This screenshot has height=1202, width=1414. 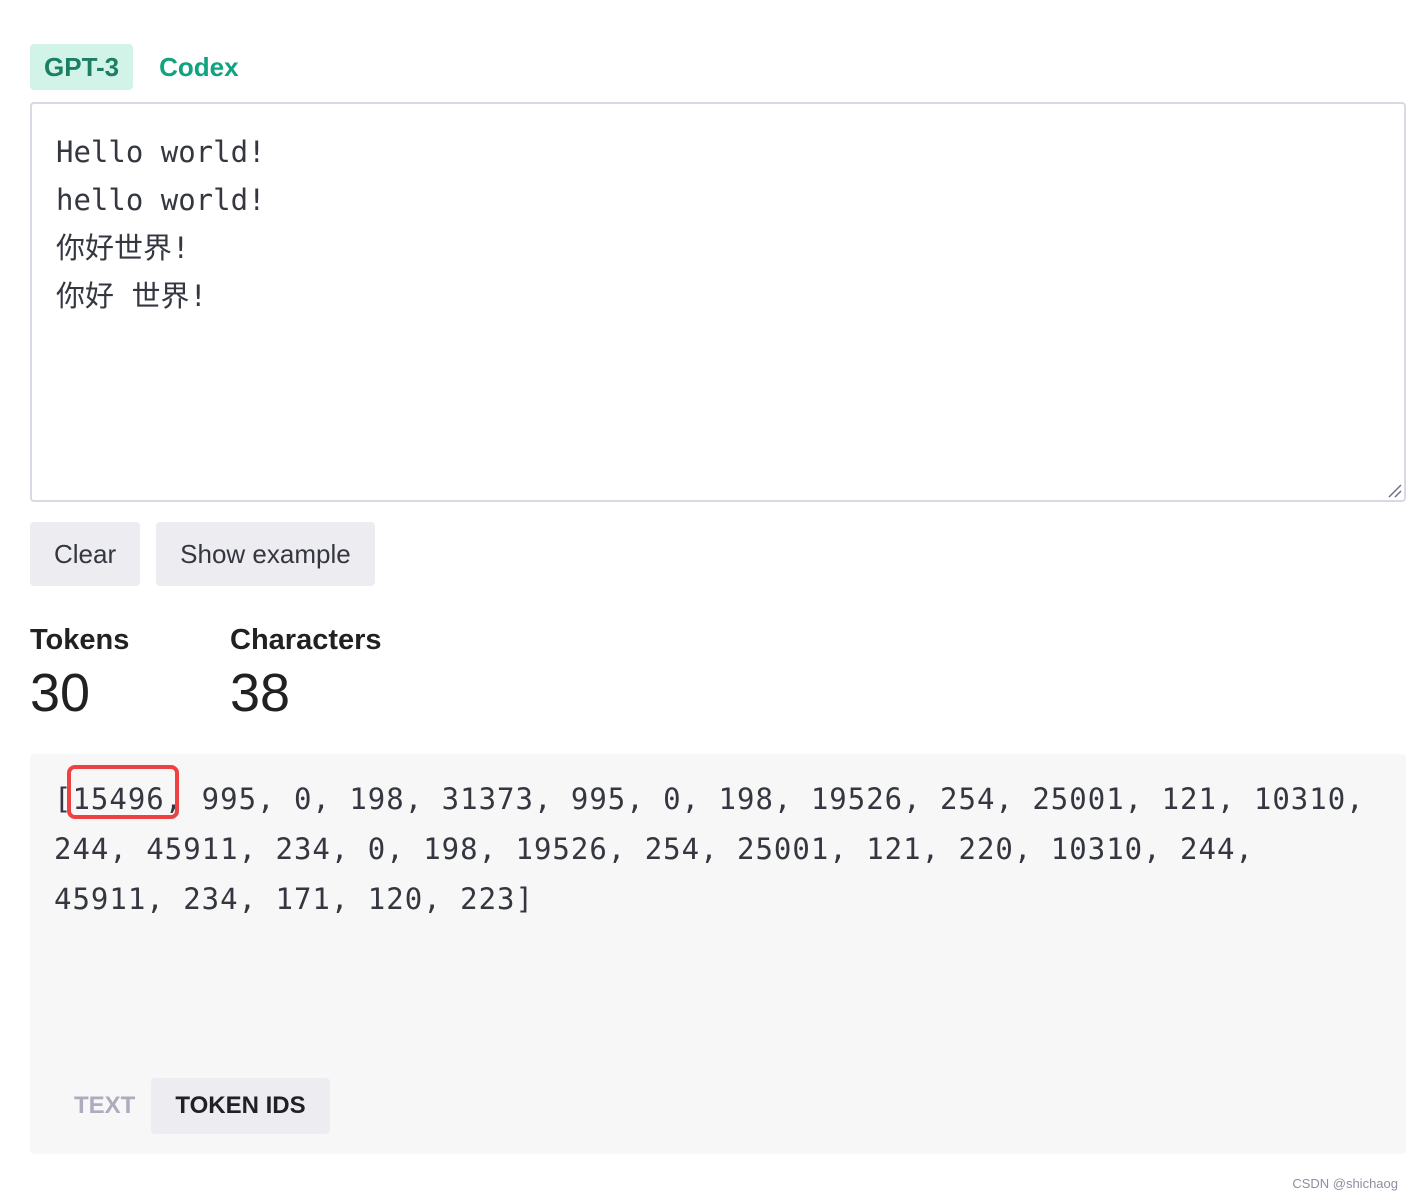 I want to click on tab-token-ids: TOKEN IDS, so click(x=240, y=1106).